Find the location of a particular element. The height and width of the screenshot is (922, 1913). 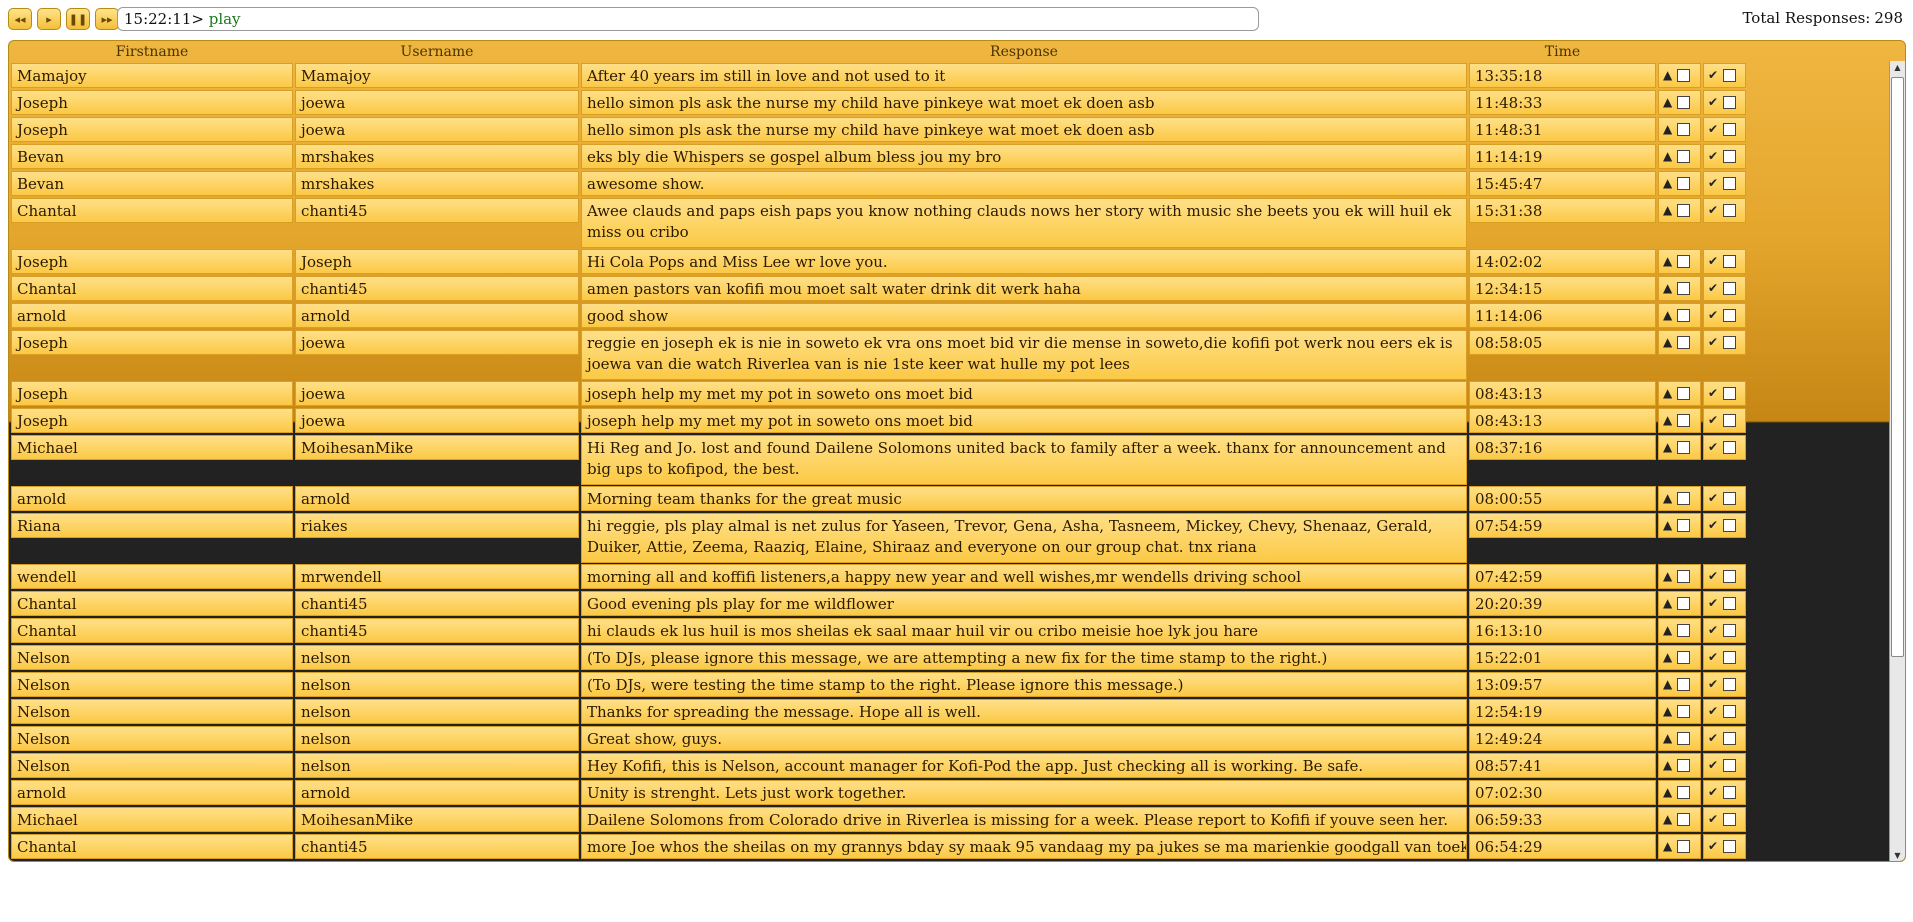

firstname-cell: Chantal is located at coordinates (152, 603).